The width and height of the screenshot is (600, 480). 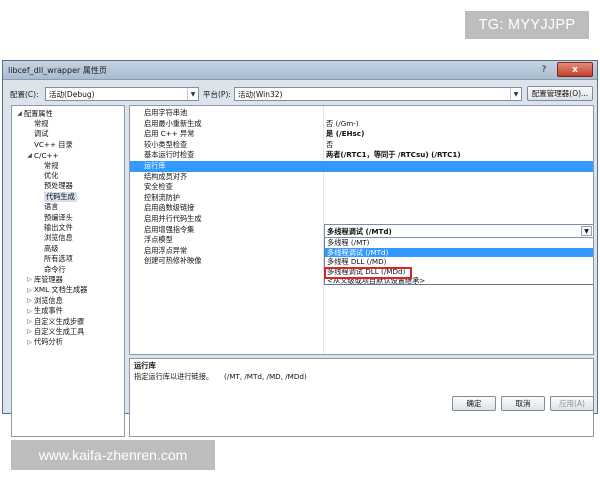 What do you see at coordinates (60, 196) in the screenshot?
I see `tree-item-label: 代码生成` at bounding box center [60, 196].